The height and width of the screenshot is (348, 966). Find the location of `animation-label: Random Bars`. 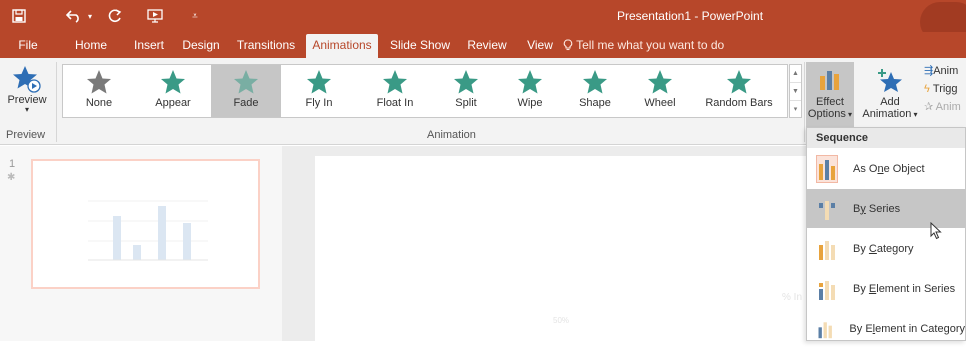

animation-label: Random Bars is located at coordinates (739, 103).